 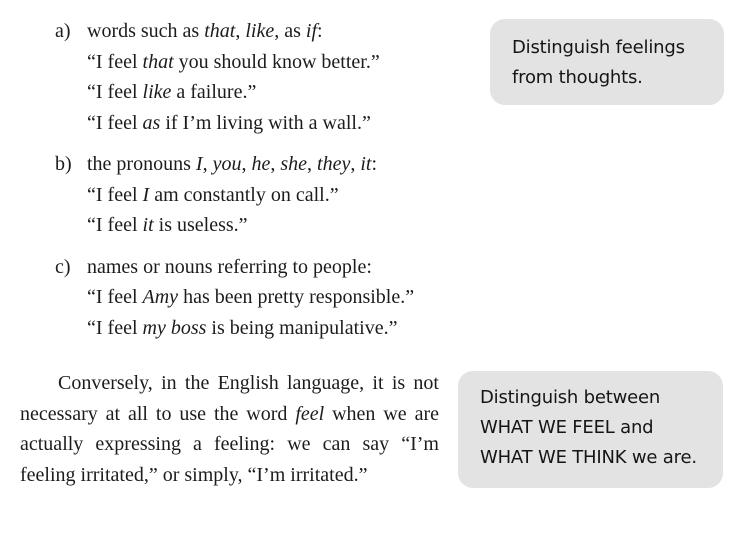 What do you see at coordinates (276, 61) in the screenshot?
I see `text-run: you should know better.”` at bounding box center [276, 61].